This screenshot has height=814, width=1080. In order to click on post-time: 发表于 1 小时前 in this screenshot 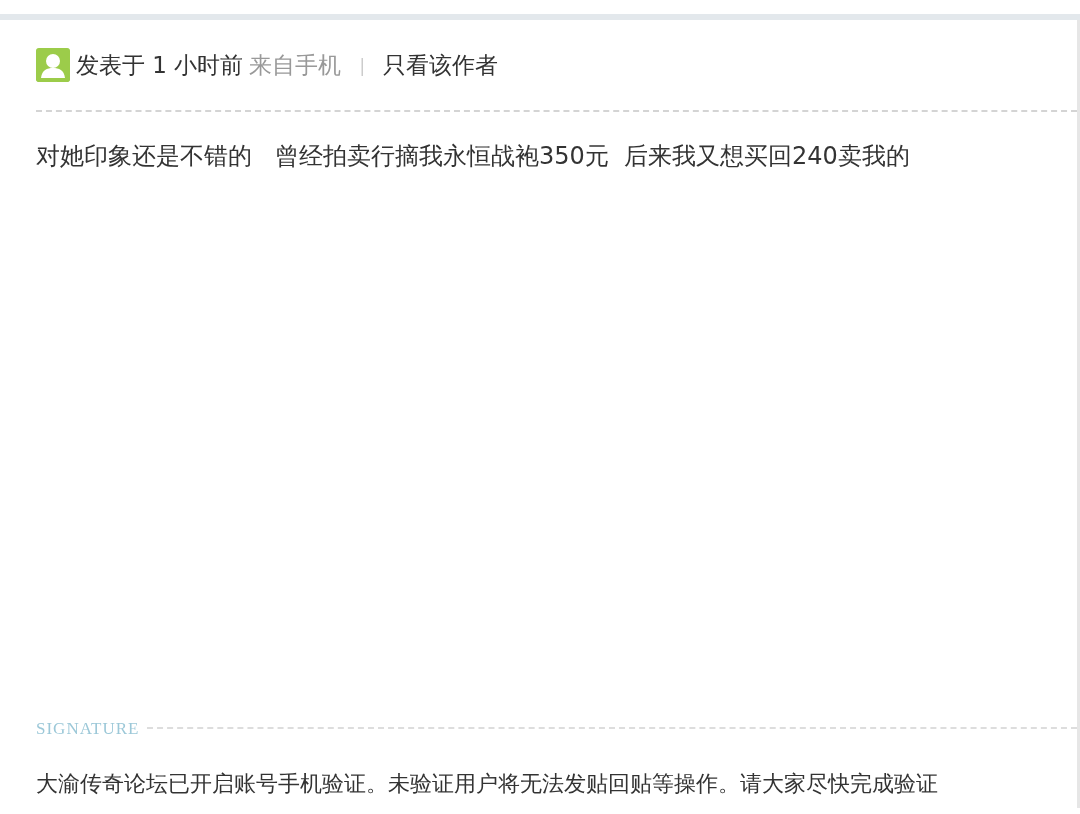, I will do `click(160, 65)`.